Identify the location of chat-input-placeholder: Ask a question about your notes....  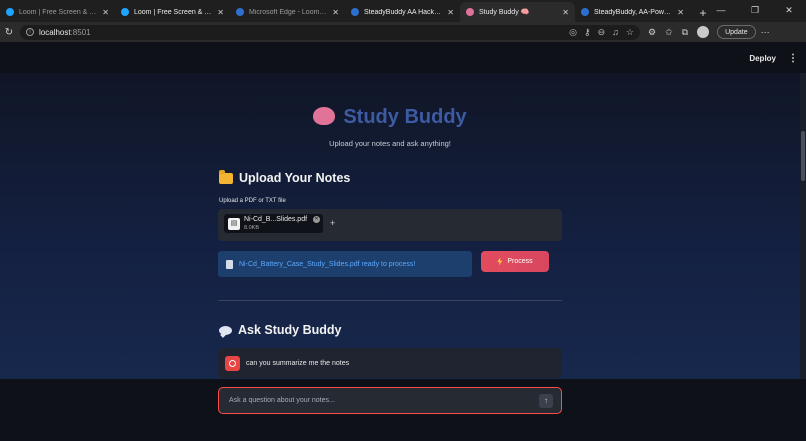
(282, 400).